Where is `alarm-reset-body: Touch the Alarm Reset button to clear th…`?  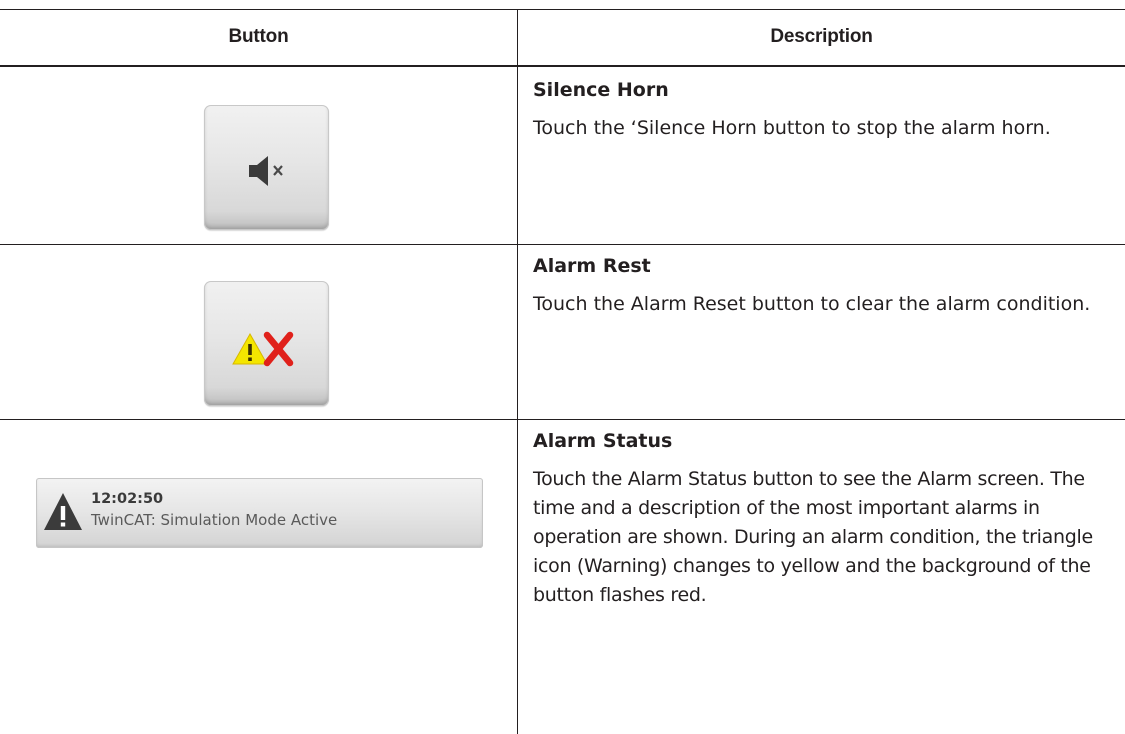
alarm-reset-body: Touch the Alarm Reset button to clear th… is located at coordinates (812, 304).